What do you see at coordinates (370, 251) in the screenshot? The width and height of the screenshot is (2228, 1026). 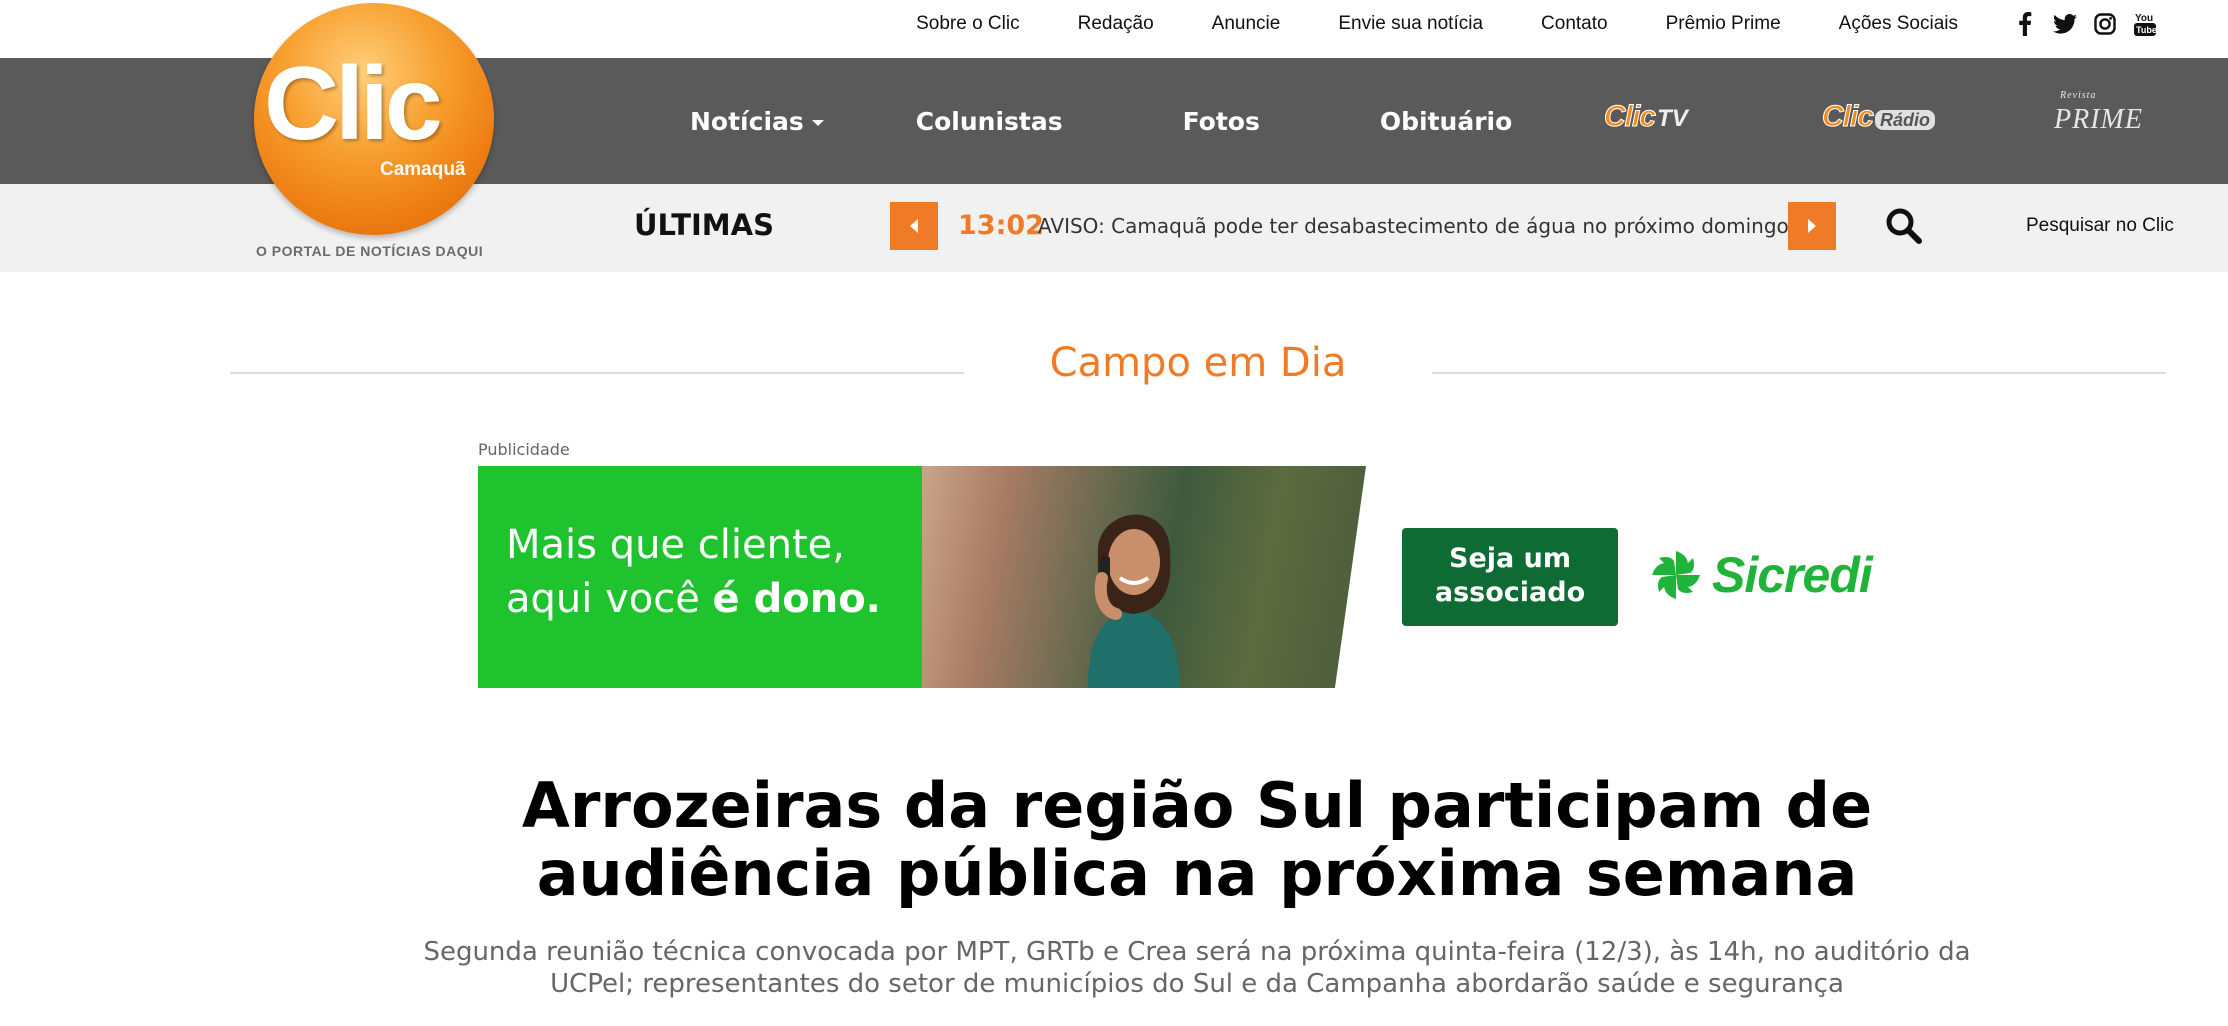 I see `logo-tagline: O PORTAL DE NOTÍCIAS DAQUI` at bounding box center [370, 251].